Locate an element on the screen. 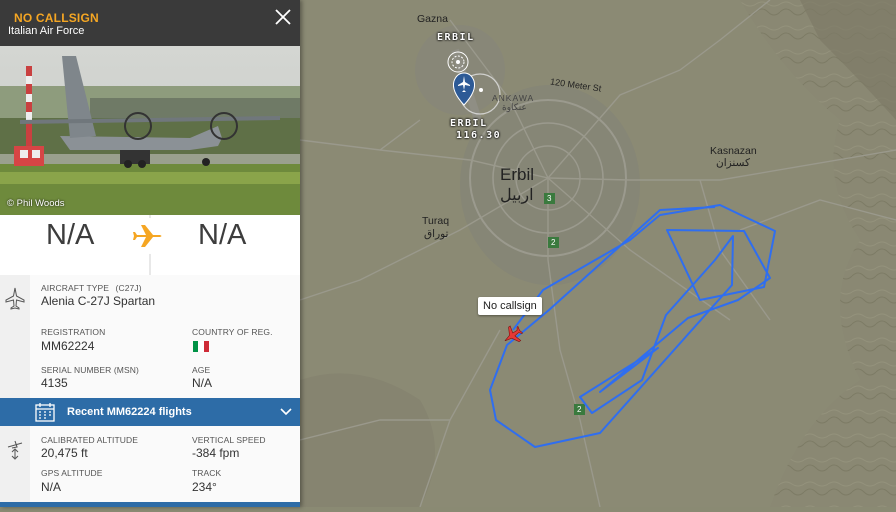 The image size is (896, 512). vertical-speed-label: VERTICAL SPEED is located at coordinates (229, 440).